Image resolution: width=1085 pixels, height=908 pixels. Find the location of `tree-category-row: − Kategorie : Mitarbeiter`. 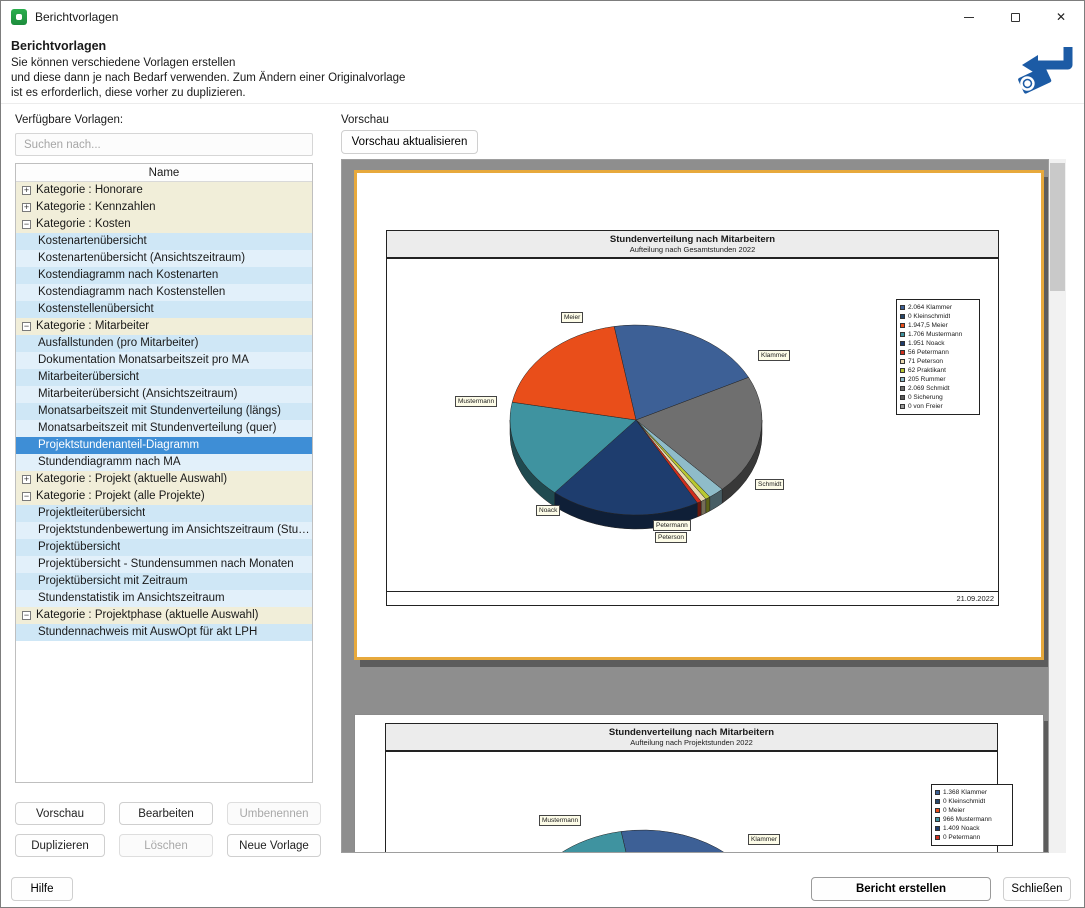

tree-category-row: − Kategorie : Mitarbeiter is located at coordinates (164, 326).